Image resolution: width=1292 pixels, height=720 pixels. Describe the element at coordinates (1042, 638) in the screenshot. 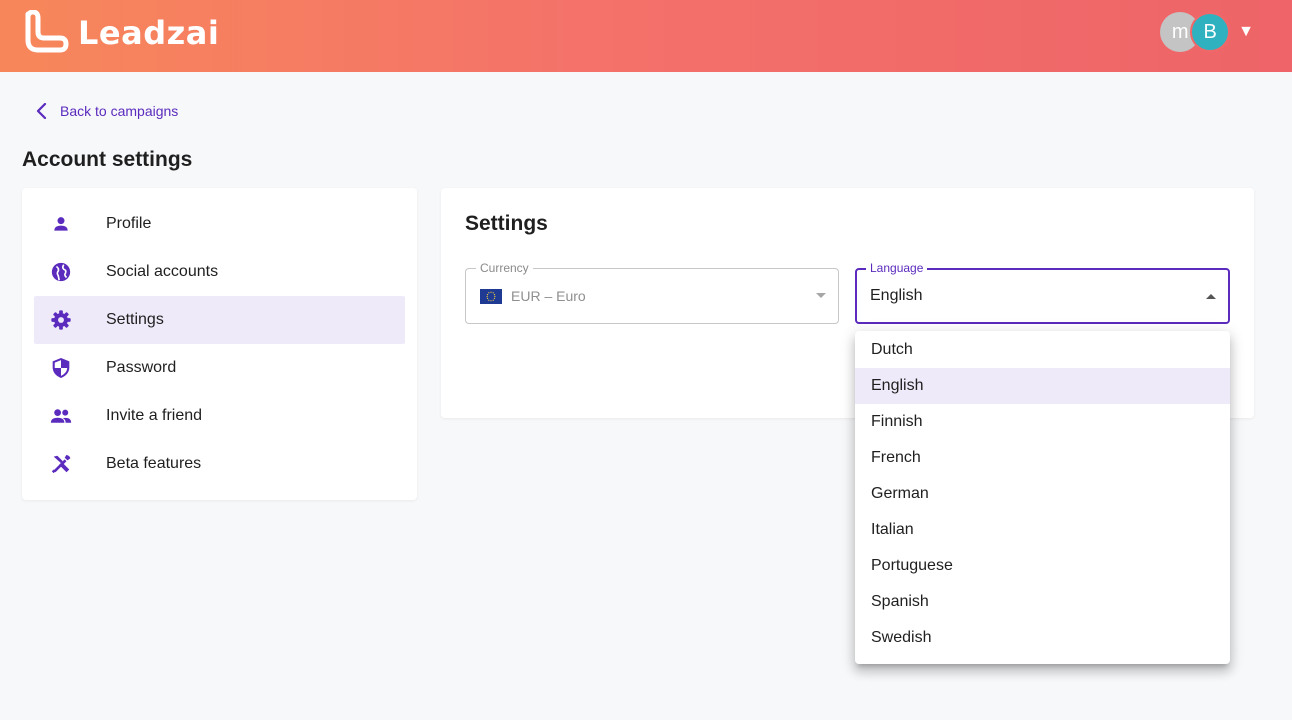

I see `language-option-swedish: Swedish` at that location.